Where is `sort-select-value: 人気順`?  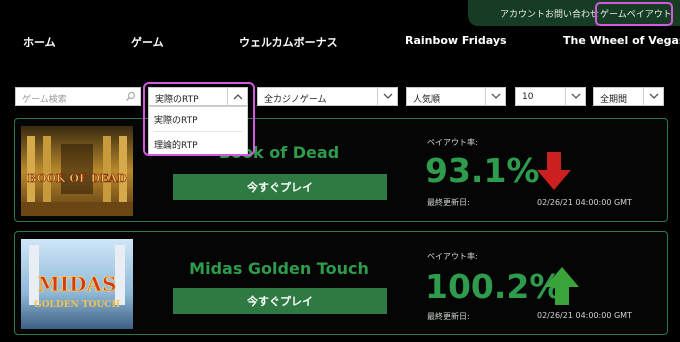 sort-select-value: 人気順 is located at coordinates (427, 100).